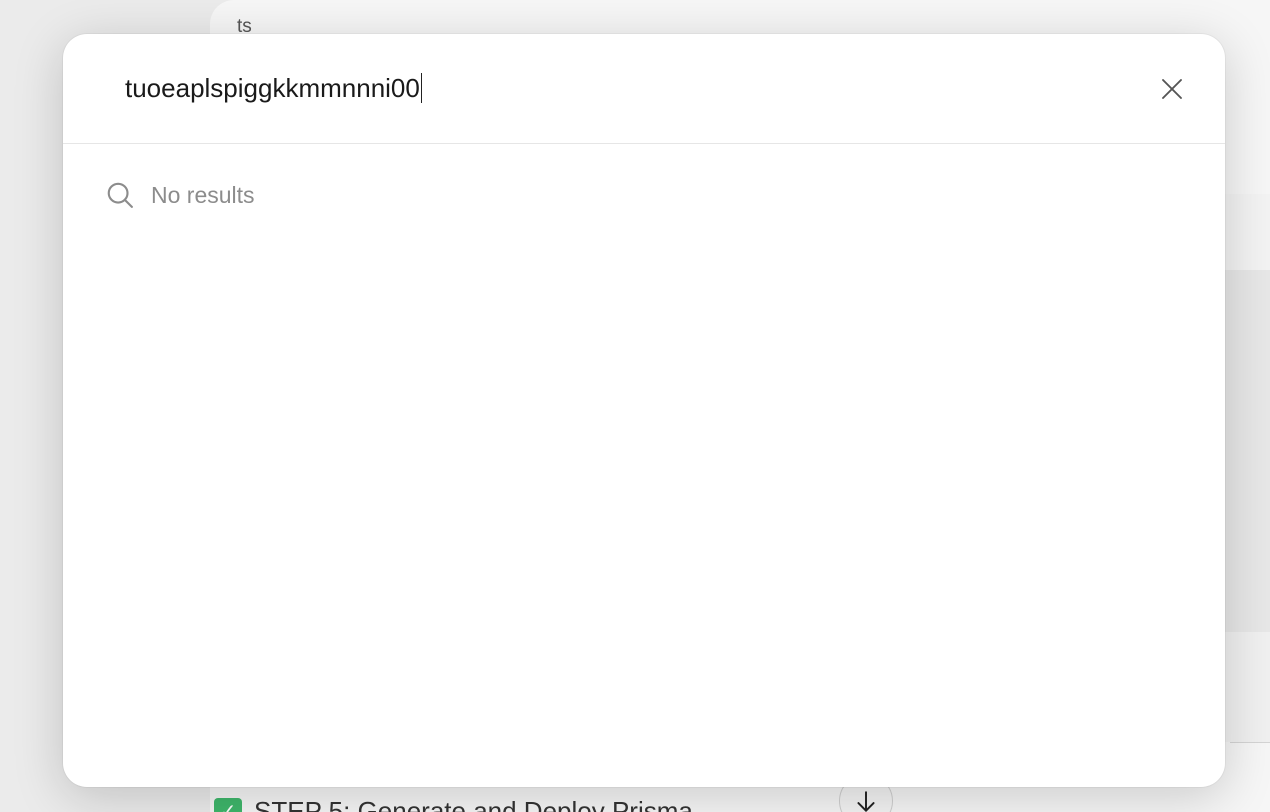 This screenshot has height=812, width=1270. What do you see at coordinates (665, 195) in the screenshot?
I see `empty-state: No results` at bounding box center [665, 195].